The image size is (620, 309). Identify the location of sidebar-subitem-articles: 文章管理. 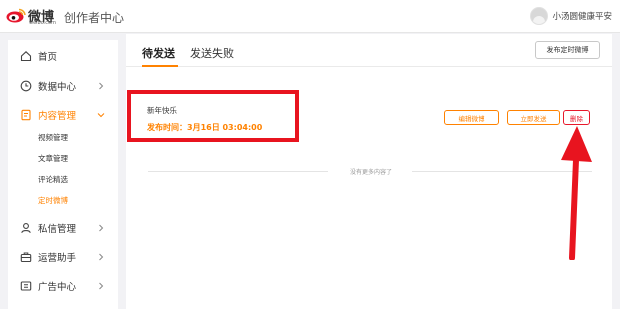
(53, 158).